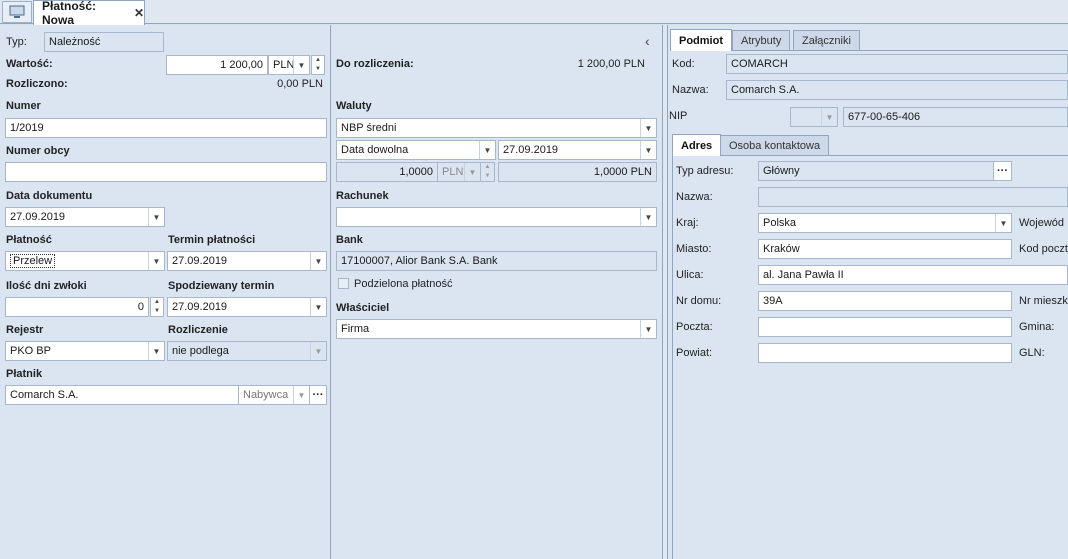 Image resolution: width=1068 pixels, height=559 pixels. I want to click on podzielona-label: Podzielona płatność, so click(403, 284).